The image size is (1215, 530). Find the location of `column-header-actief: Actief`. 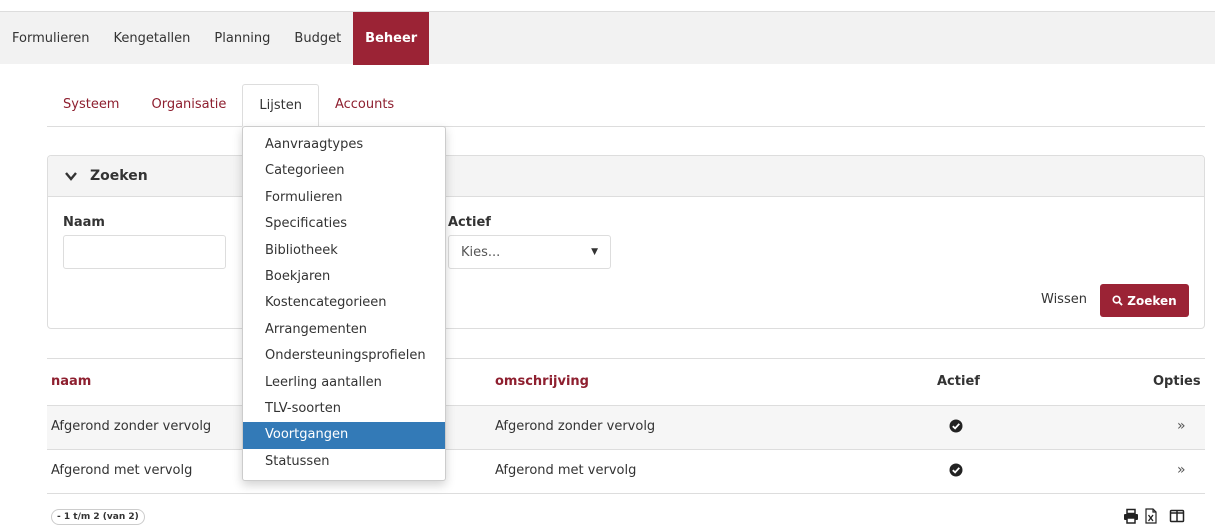

column-header-actief: Actief is located at coordinates (958, 381).